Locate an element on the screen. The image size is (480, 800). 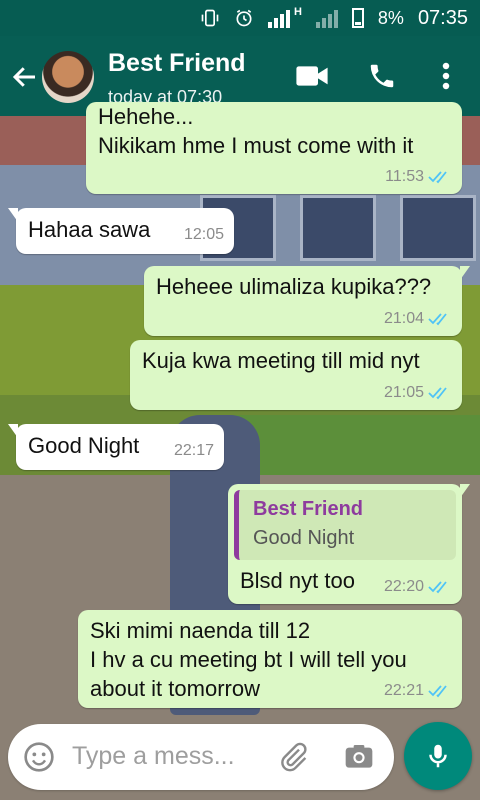
quoted-text: Good Night is located at coordinates (304, 538).